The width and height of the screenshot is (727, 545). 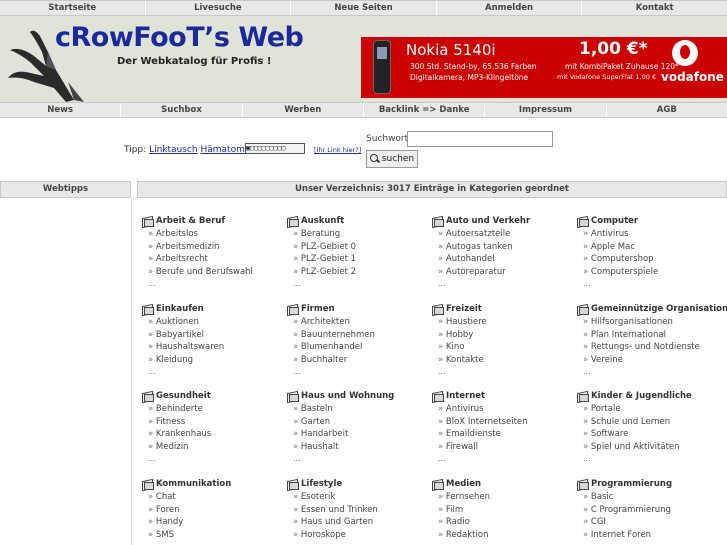 What do you see at coordinates (214, 322) in the screenshot?
I see `subcategory-link: Auktionen` at bounding box center [214, 322].